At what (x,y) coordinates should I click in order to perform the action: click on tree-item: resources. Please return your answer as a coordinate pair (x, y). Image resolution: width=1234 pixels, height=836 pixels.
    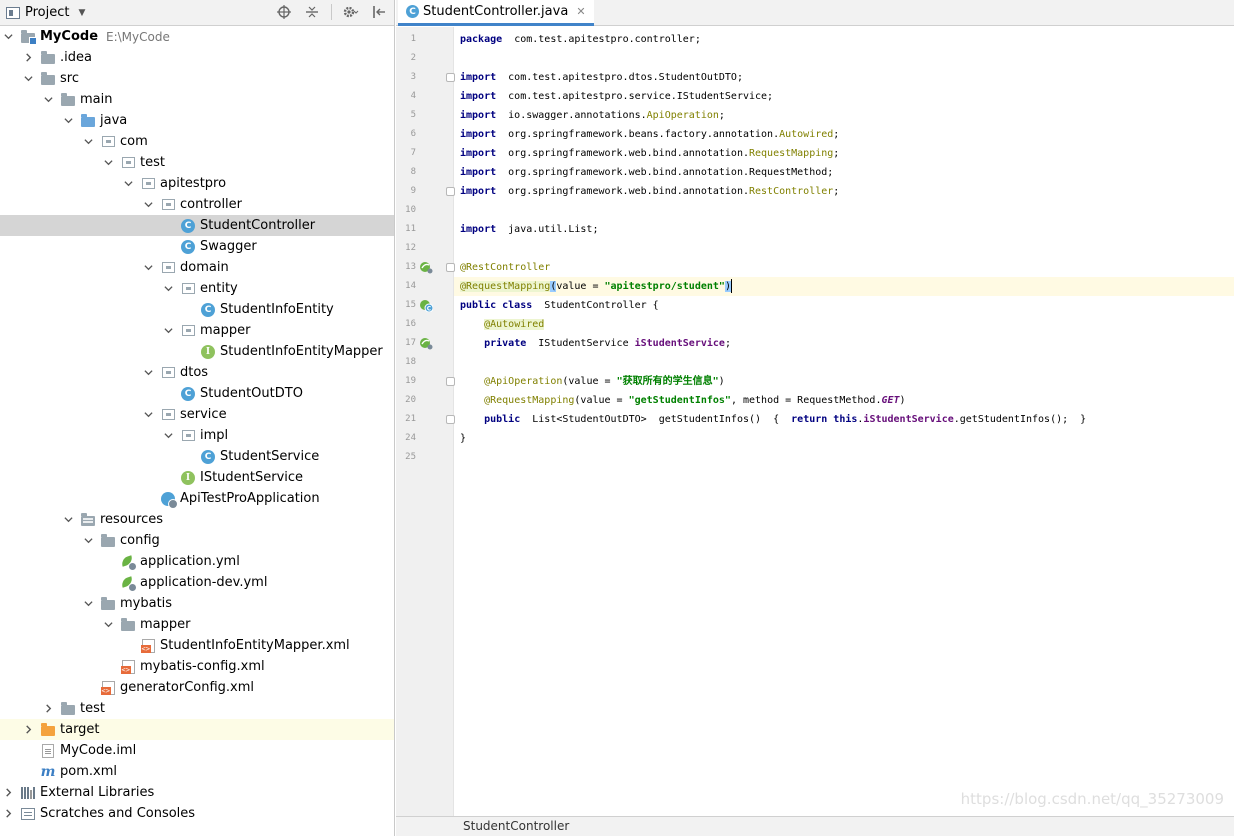
    Looking at the image, I should click on (197, 519).